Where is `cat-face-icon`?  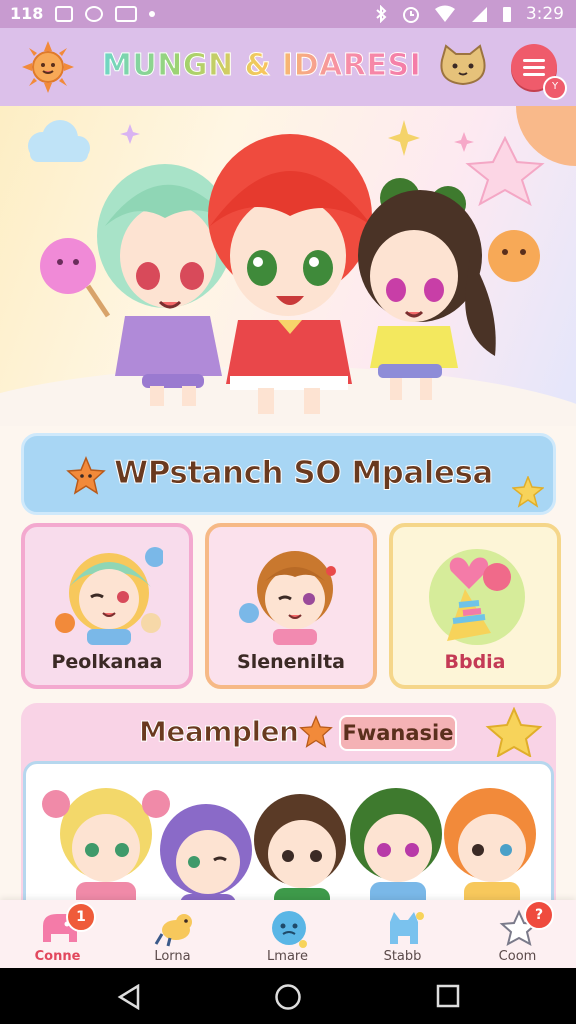
cat-face-icon is located at coordinates (463, 66).